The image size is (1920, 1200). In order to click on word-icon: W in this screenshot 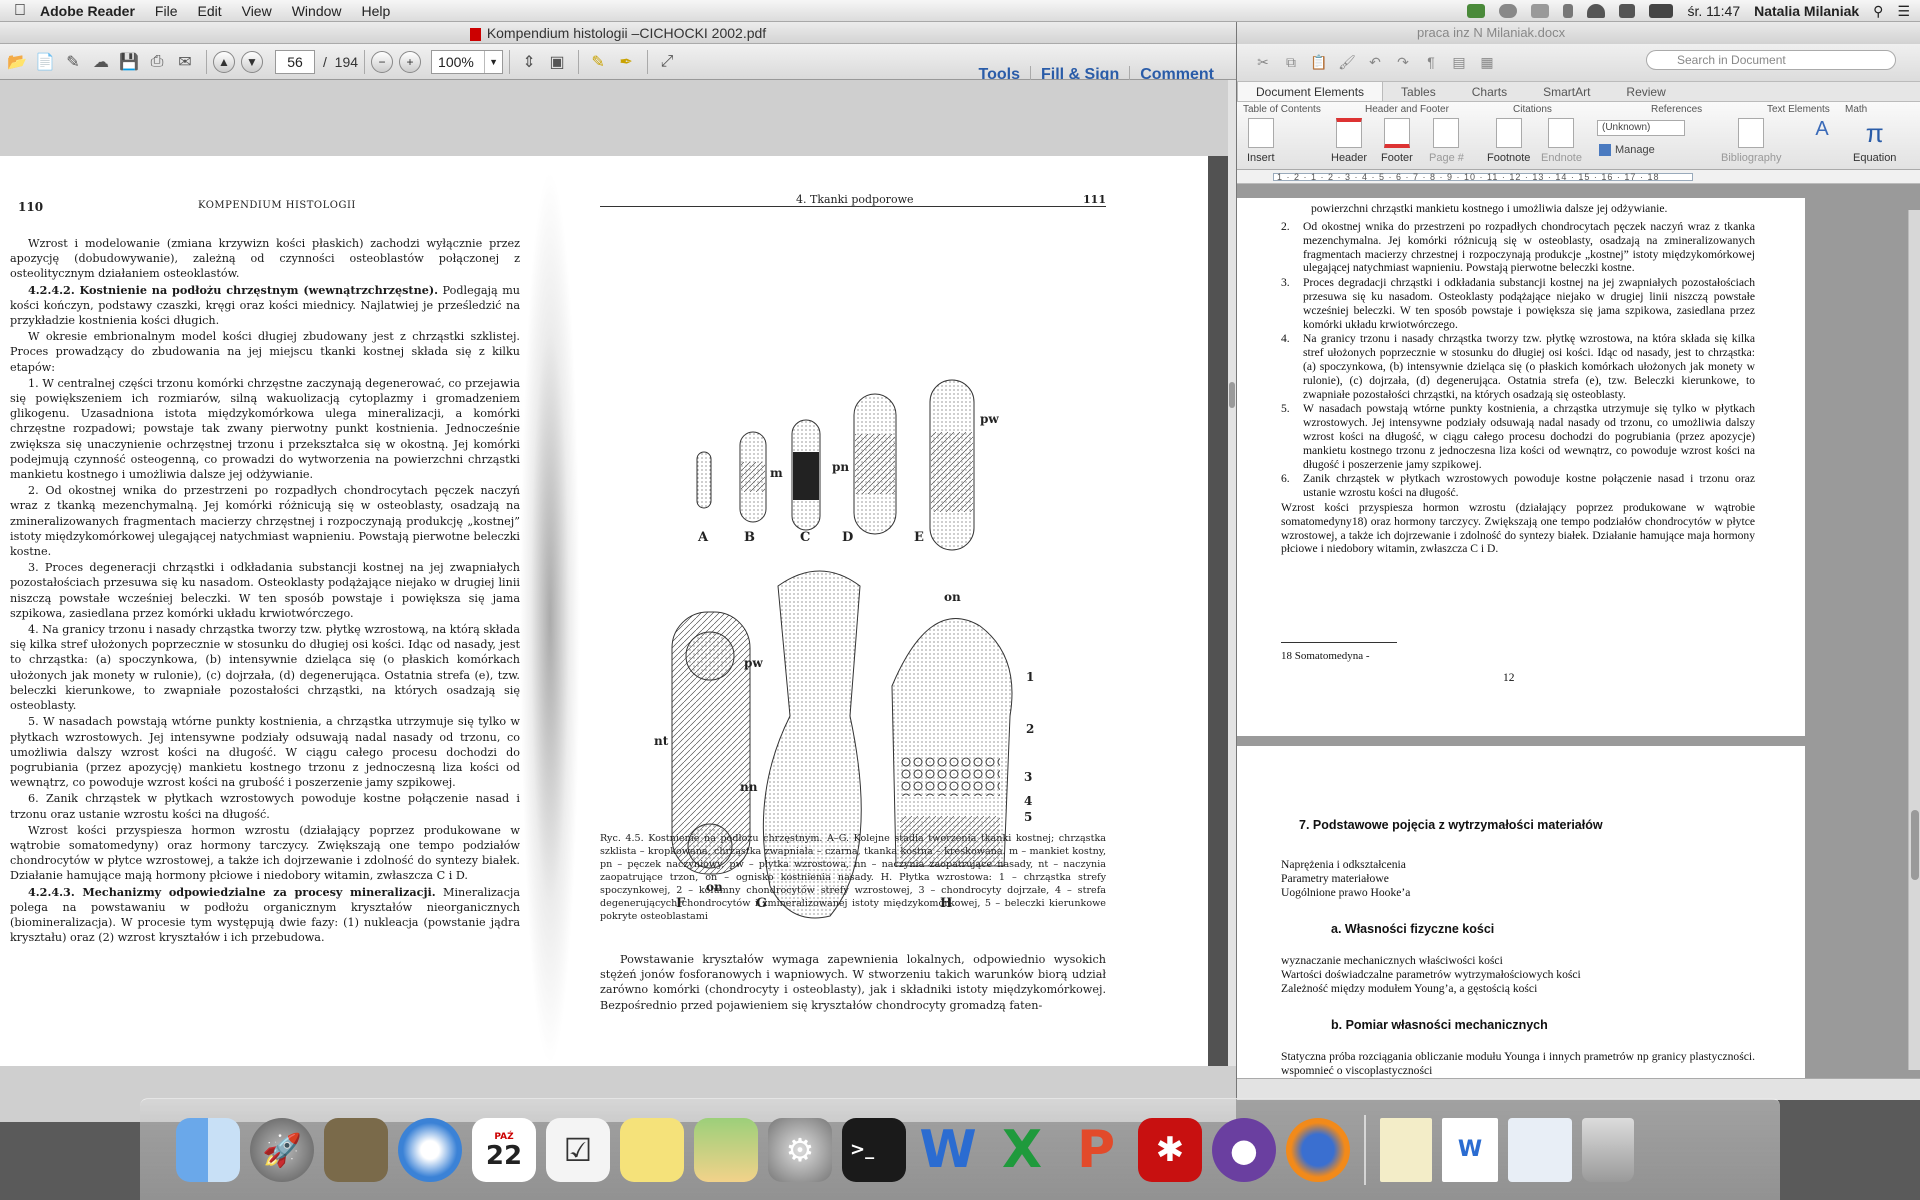, I will do `click(948, 1150)`.